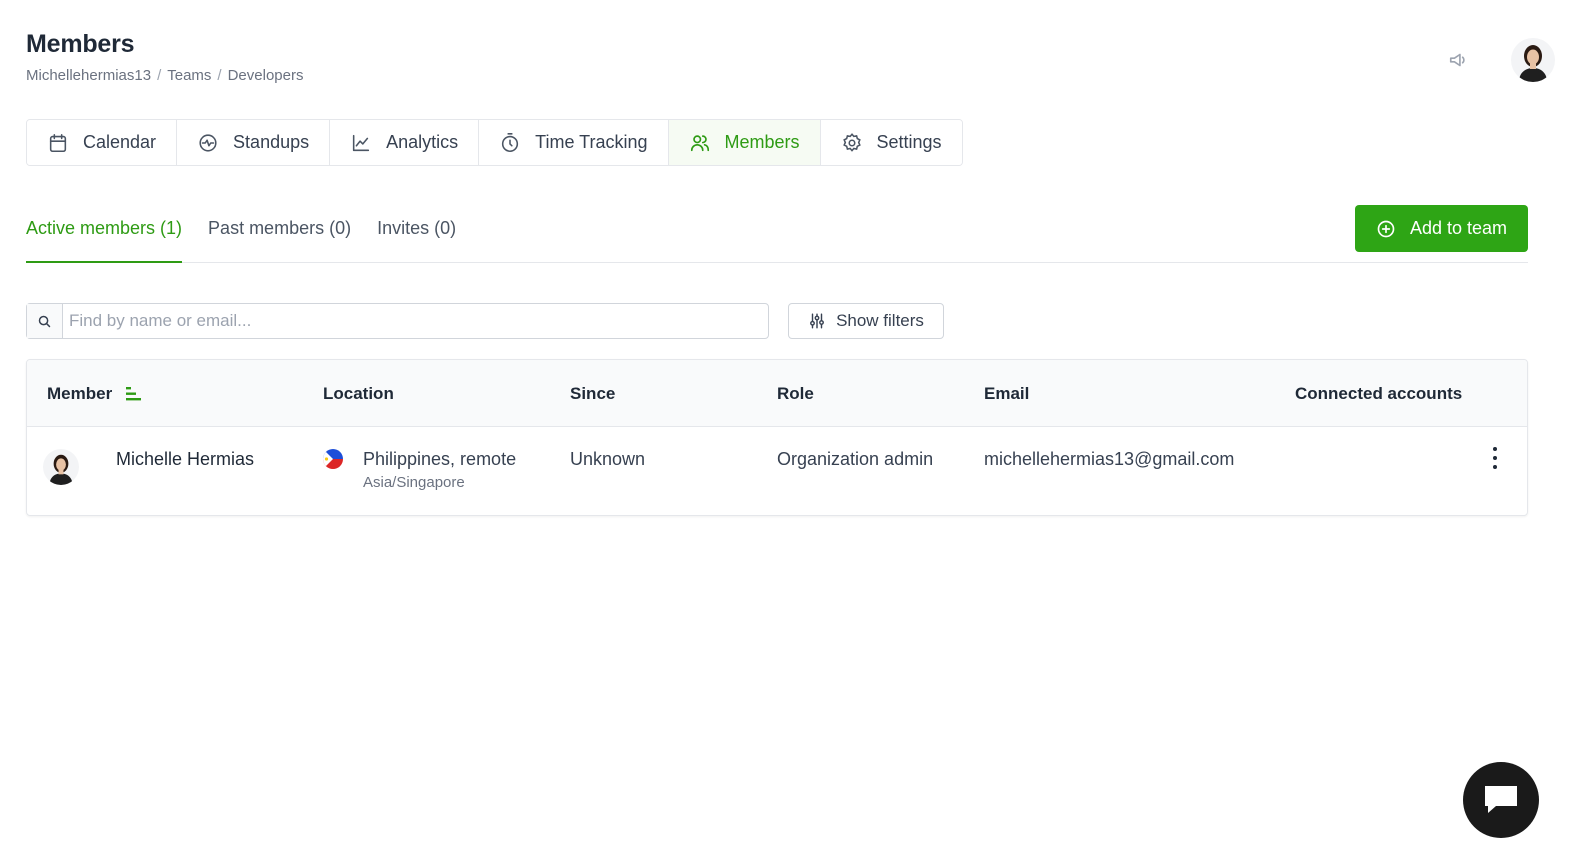 The height and width of the screenshot is (868, 1581). I want to click on tab-label: Analytics, so click(422, 142).